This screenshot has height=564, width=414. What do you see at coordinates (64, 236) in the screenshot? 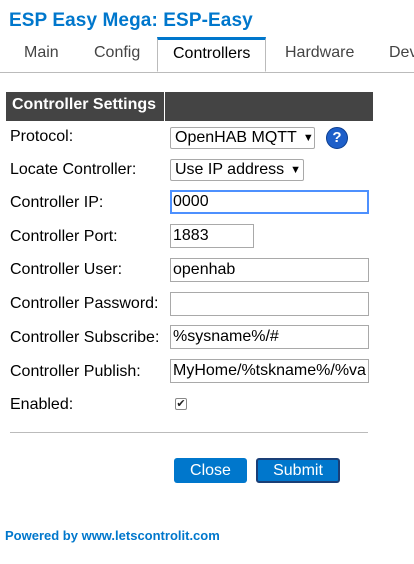
I see `controller-port-label: Controller Port:` at bounding box center [64, 236].